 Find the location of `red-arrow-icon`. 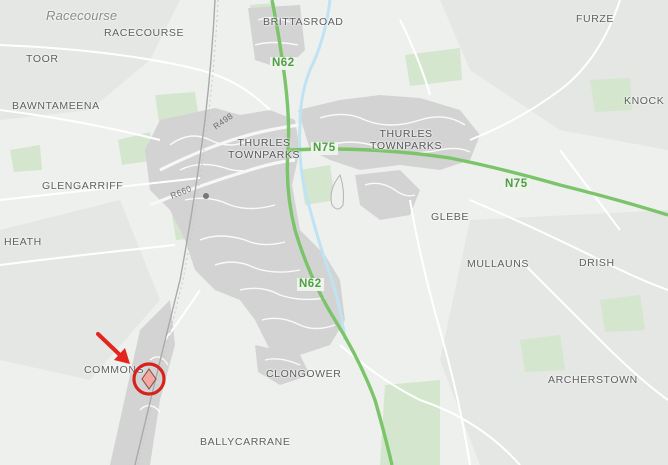

red-arrow-icon is located at coordinates (113, 348).